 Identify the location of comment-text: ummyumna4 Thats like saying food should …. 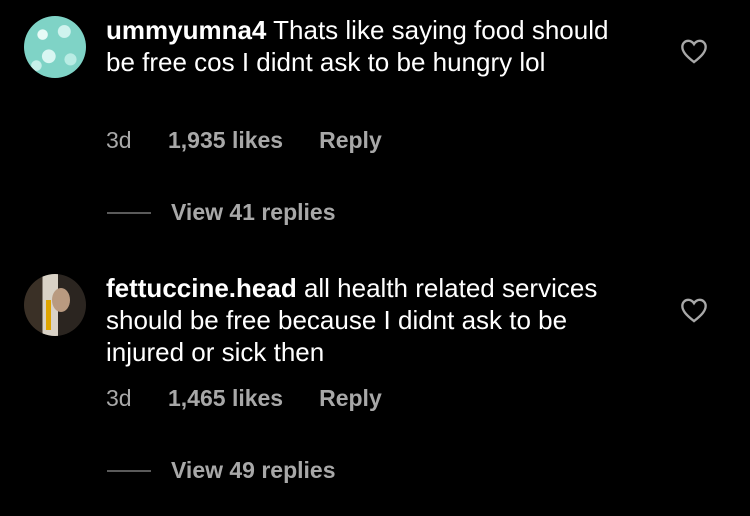
(366, 46).